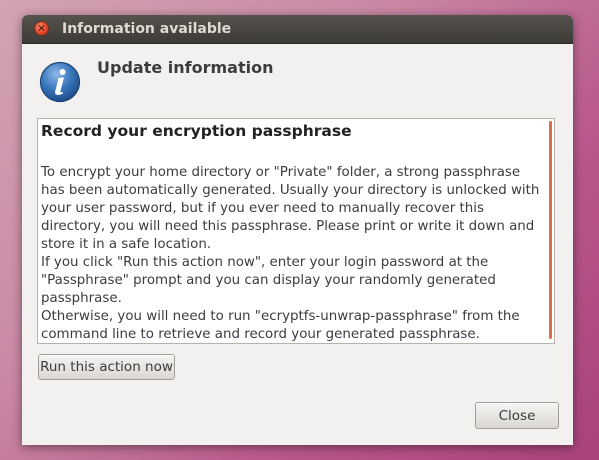 Image resolution: width=599 pixels, height=460 pixels. What do you see at coordinates (60, 82) in the screenshot?
I see `info-icon` at bounding box center [60, 82].